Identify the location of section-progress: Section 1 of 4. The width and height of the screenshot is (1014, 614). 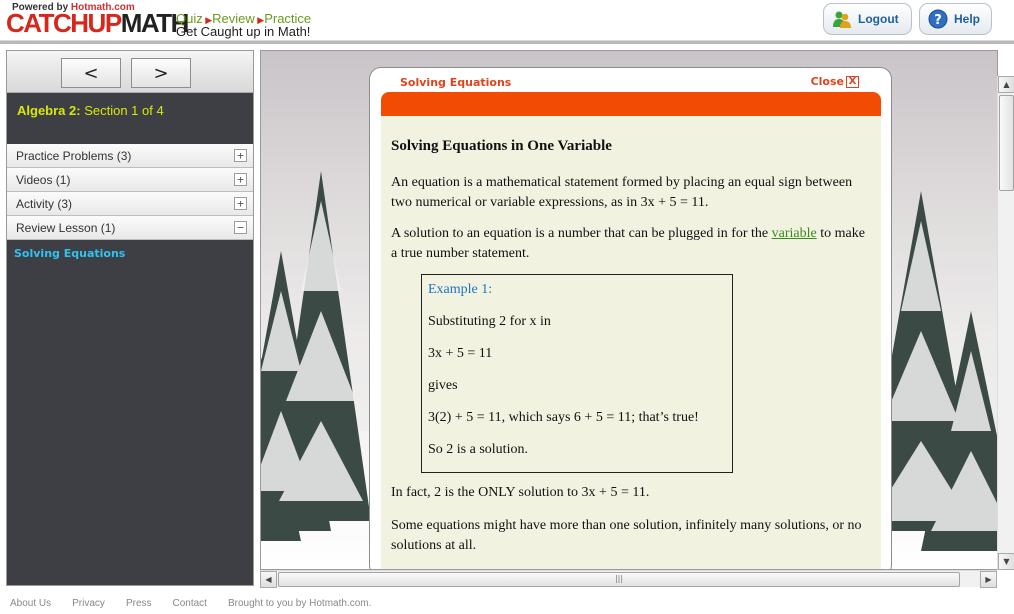
(124, 110).